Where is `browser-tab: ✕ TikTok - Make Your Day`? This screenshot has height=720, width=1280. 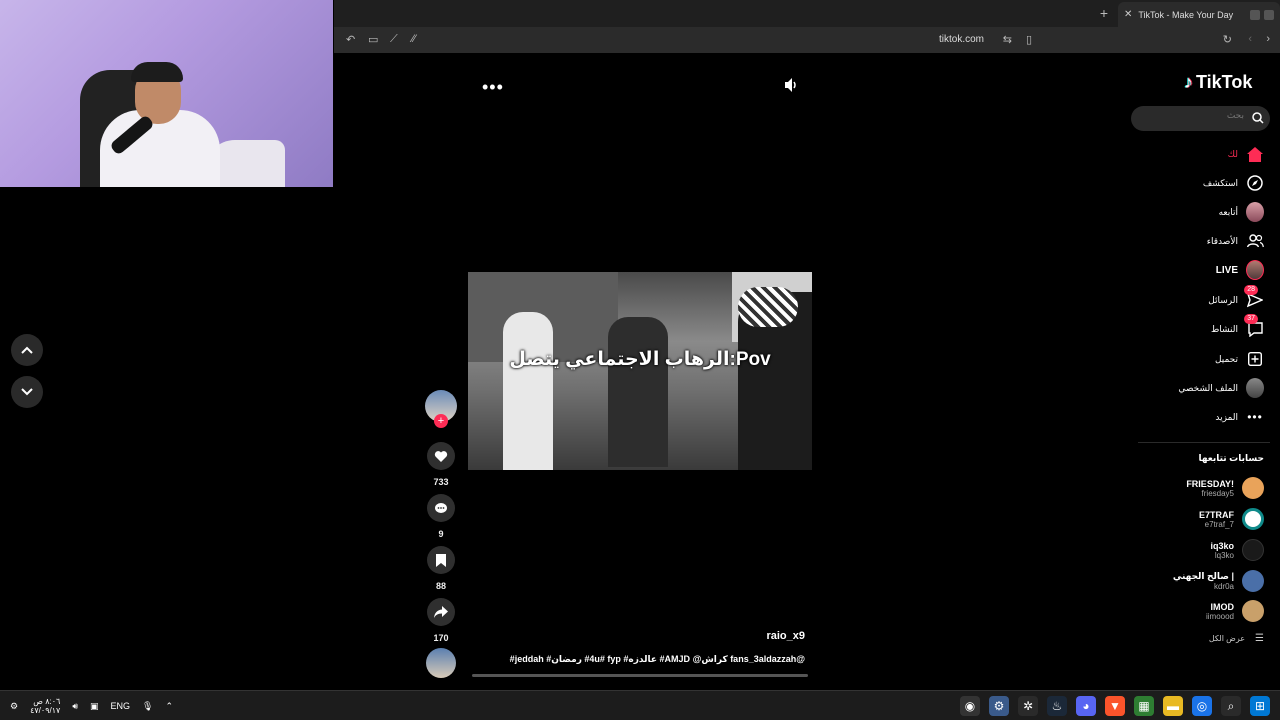 browser-tab: ✕ TikTok - Make Your Day is located at coordinates (1199, 14).